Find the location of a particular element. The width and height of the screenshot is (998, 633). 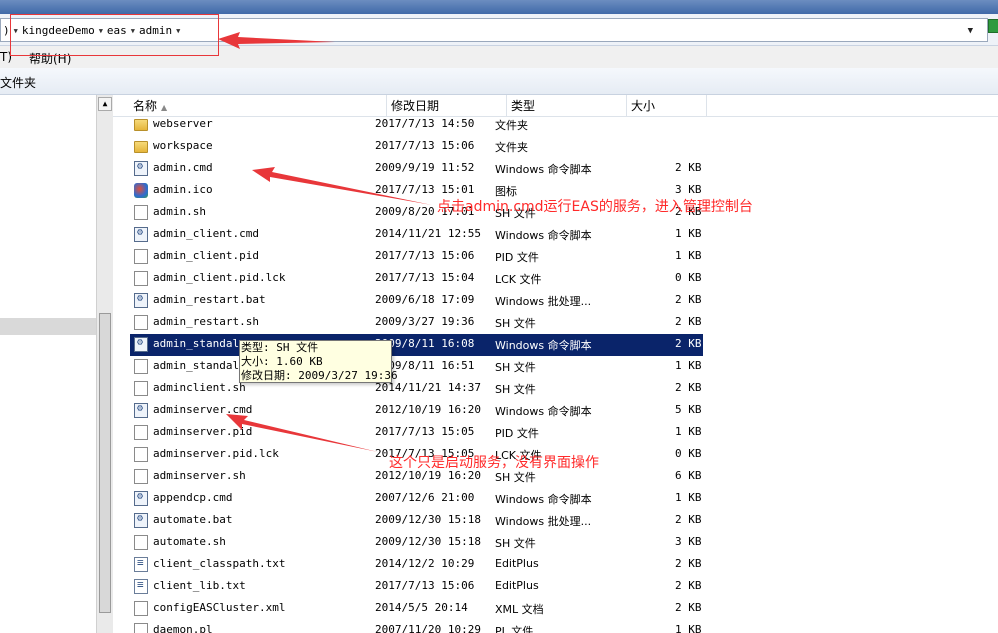

annotation-arrows is located at coordinates (325, 242).